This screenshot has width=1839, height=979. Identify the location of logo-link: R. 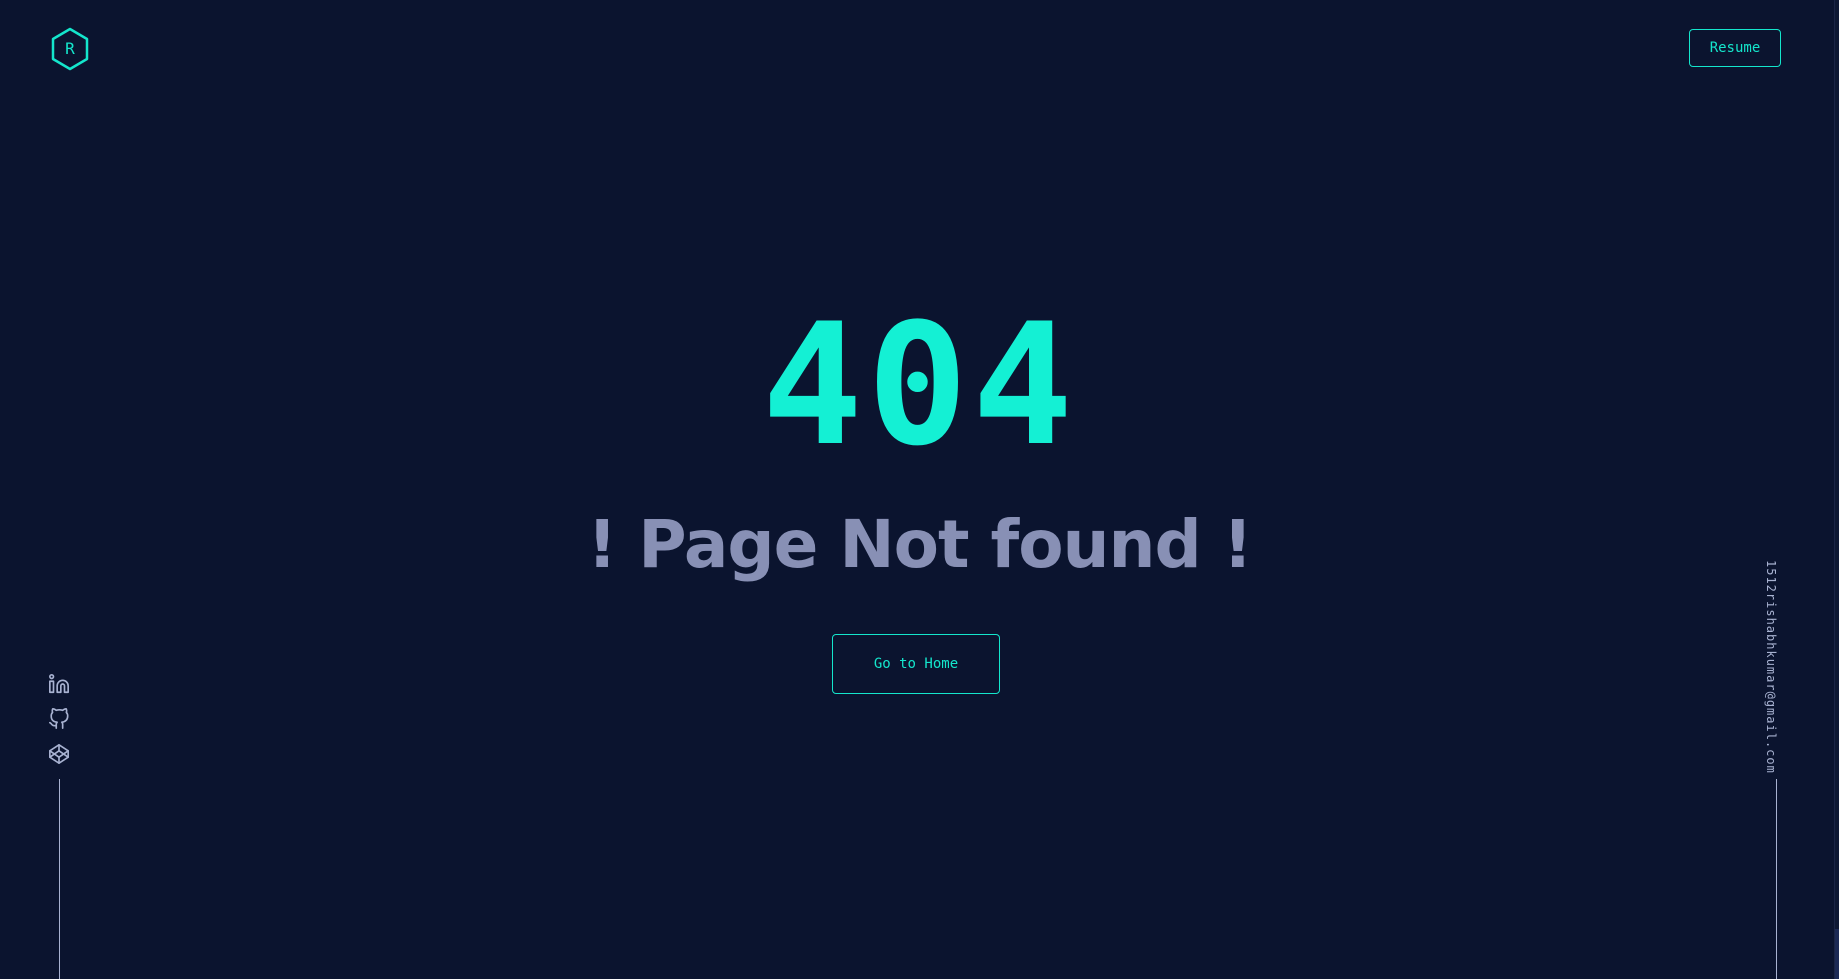
(70, 49).